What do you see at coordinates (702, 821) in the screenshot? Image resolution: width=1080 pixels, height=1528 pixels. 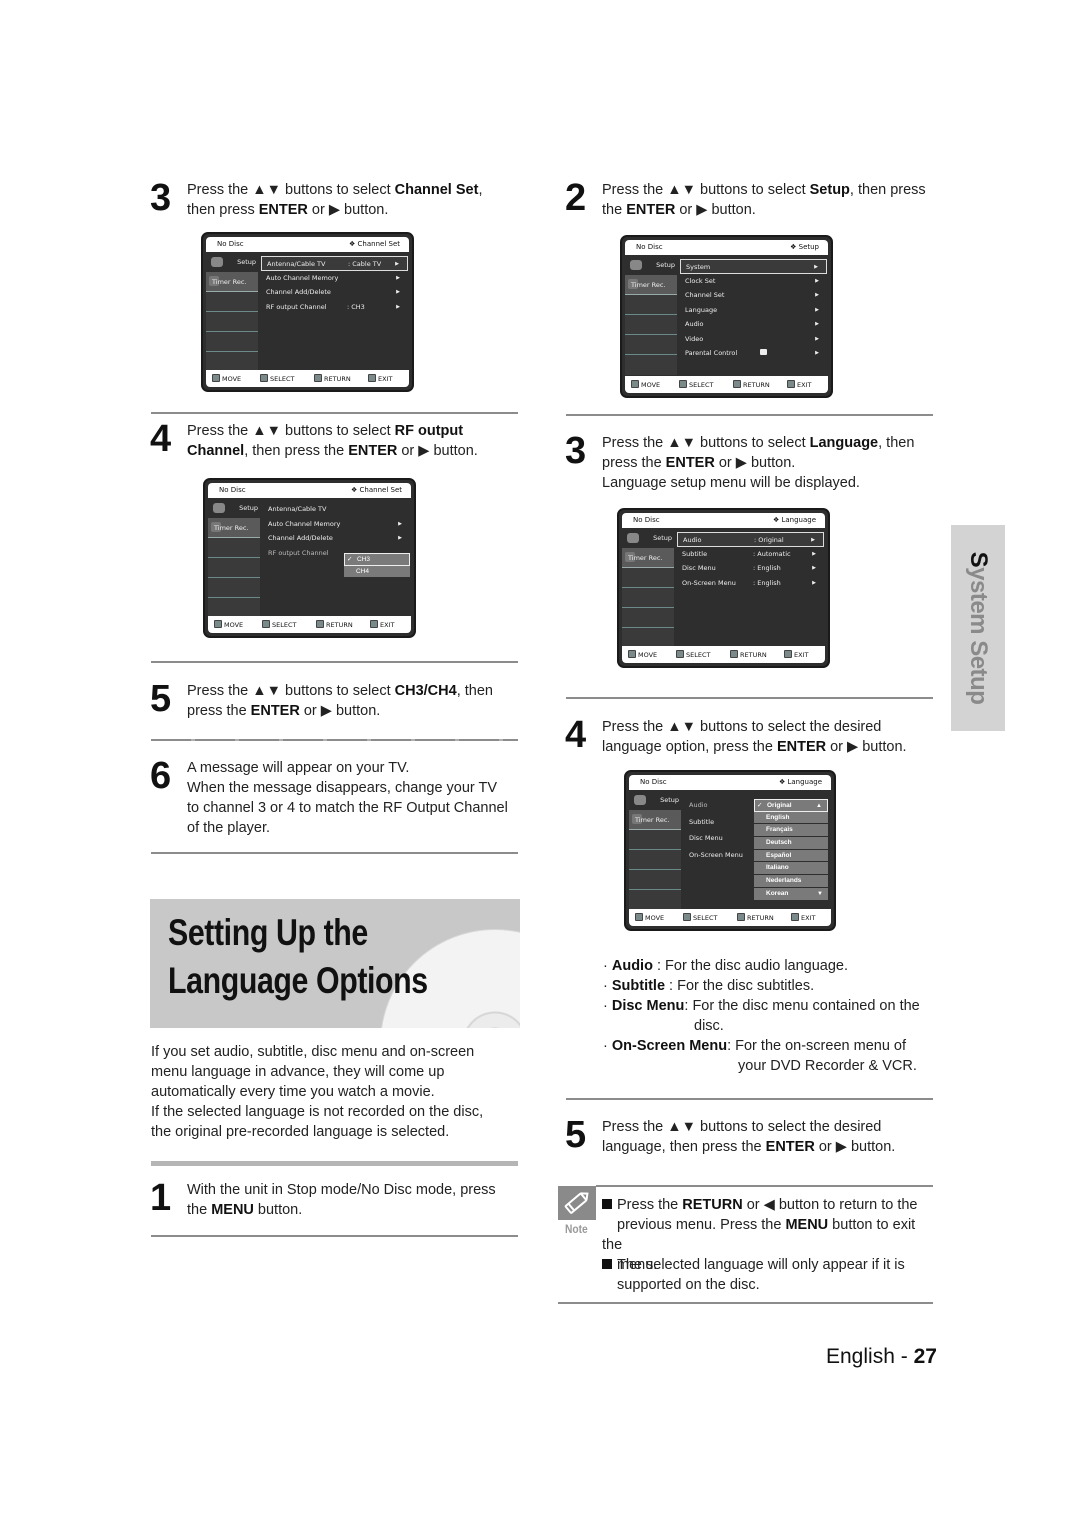 I see `menu-label: Subtitle` at bounding box center [702, 821].